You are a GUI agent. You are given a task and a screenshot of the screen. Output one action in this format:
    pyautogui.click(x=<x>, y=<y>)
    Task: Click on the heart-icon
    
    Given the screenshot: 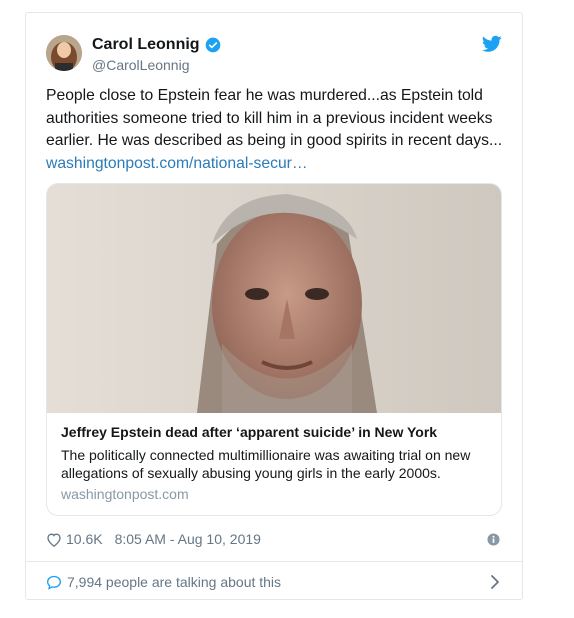 What is the action you would take?
    pyautogui.click(x=54, y=539)
    